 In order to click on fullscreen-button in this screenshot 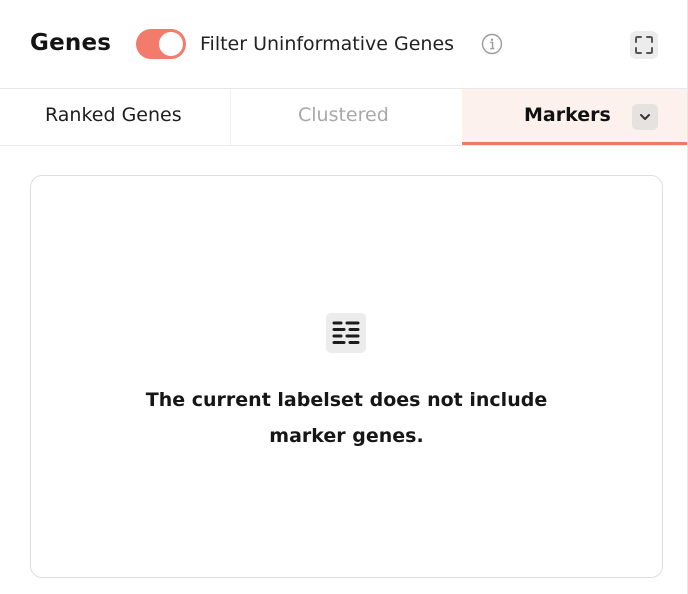, I will do `click(644, 45)`.